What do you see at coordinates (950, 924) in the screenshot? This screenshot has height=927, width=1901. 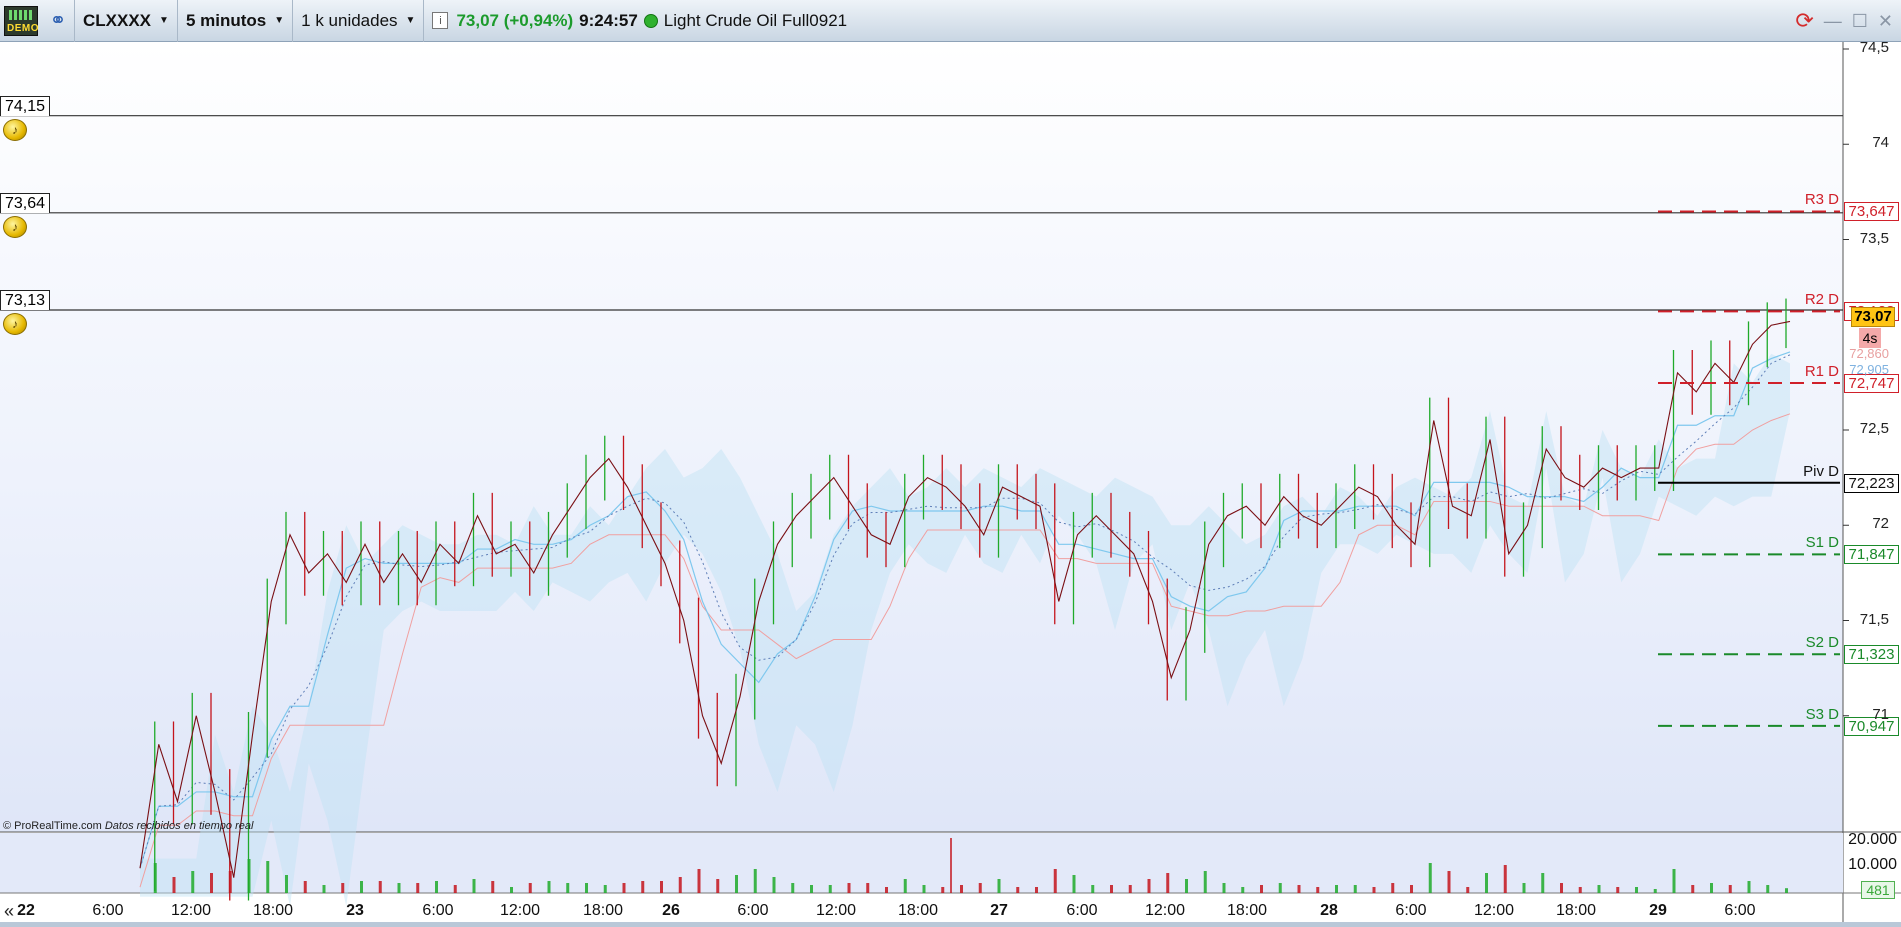 I see `status-strip` at bounding box center [950, 924].